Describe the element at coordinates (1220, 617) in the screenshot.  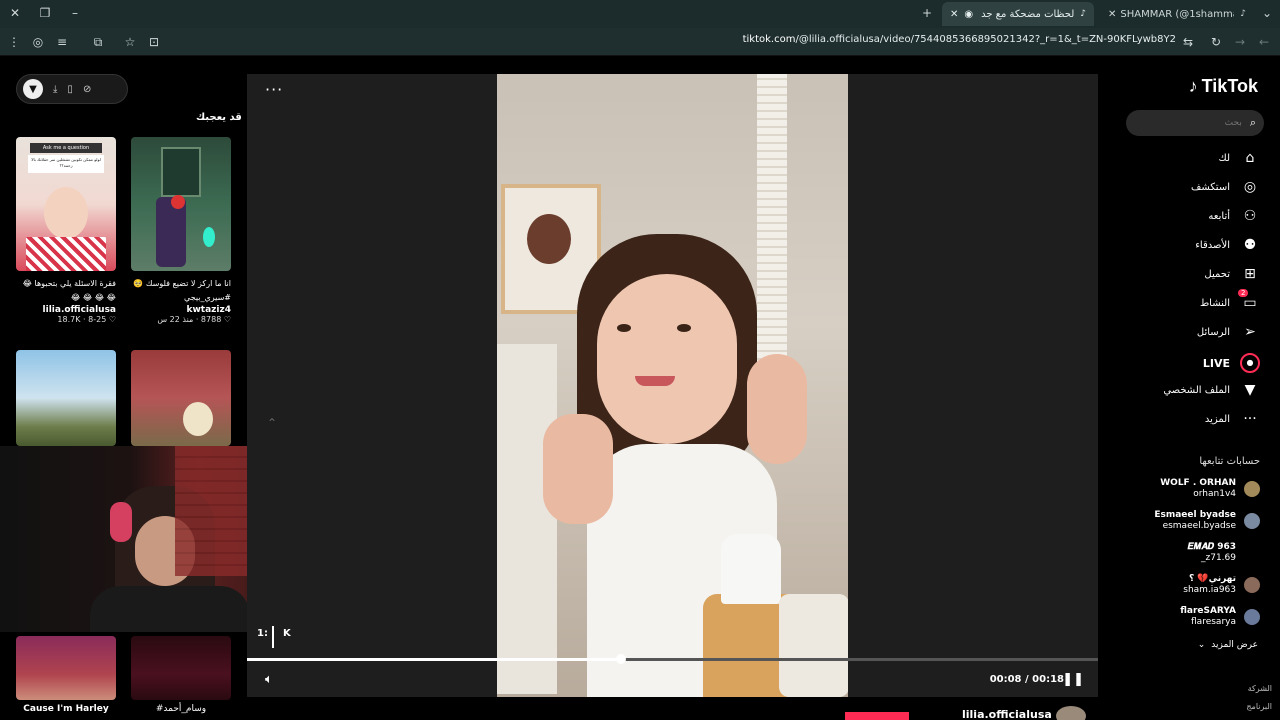
I see `followed-account: flareSARYA flaresarya` at that location.